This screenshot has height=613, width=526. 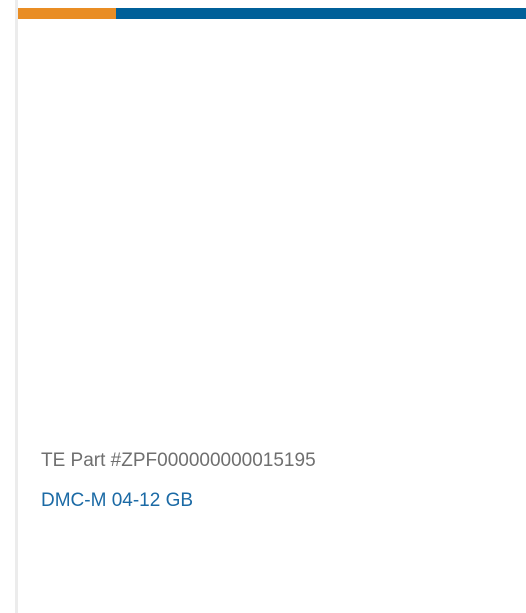 I want to click on part-number: TE Part #ZPF000000000015195, so click(x=178, y=460).